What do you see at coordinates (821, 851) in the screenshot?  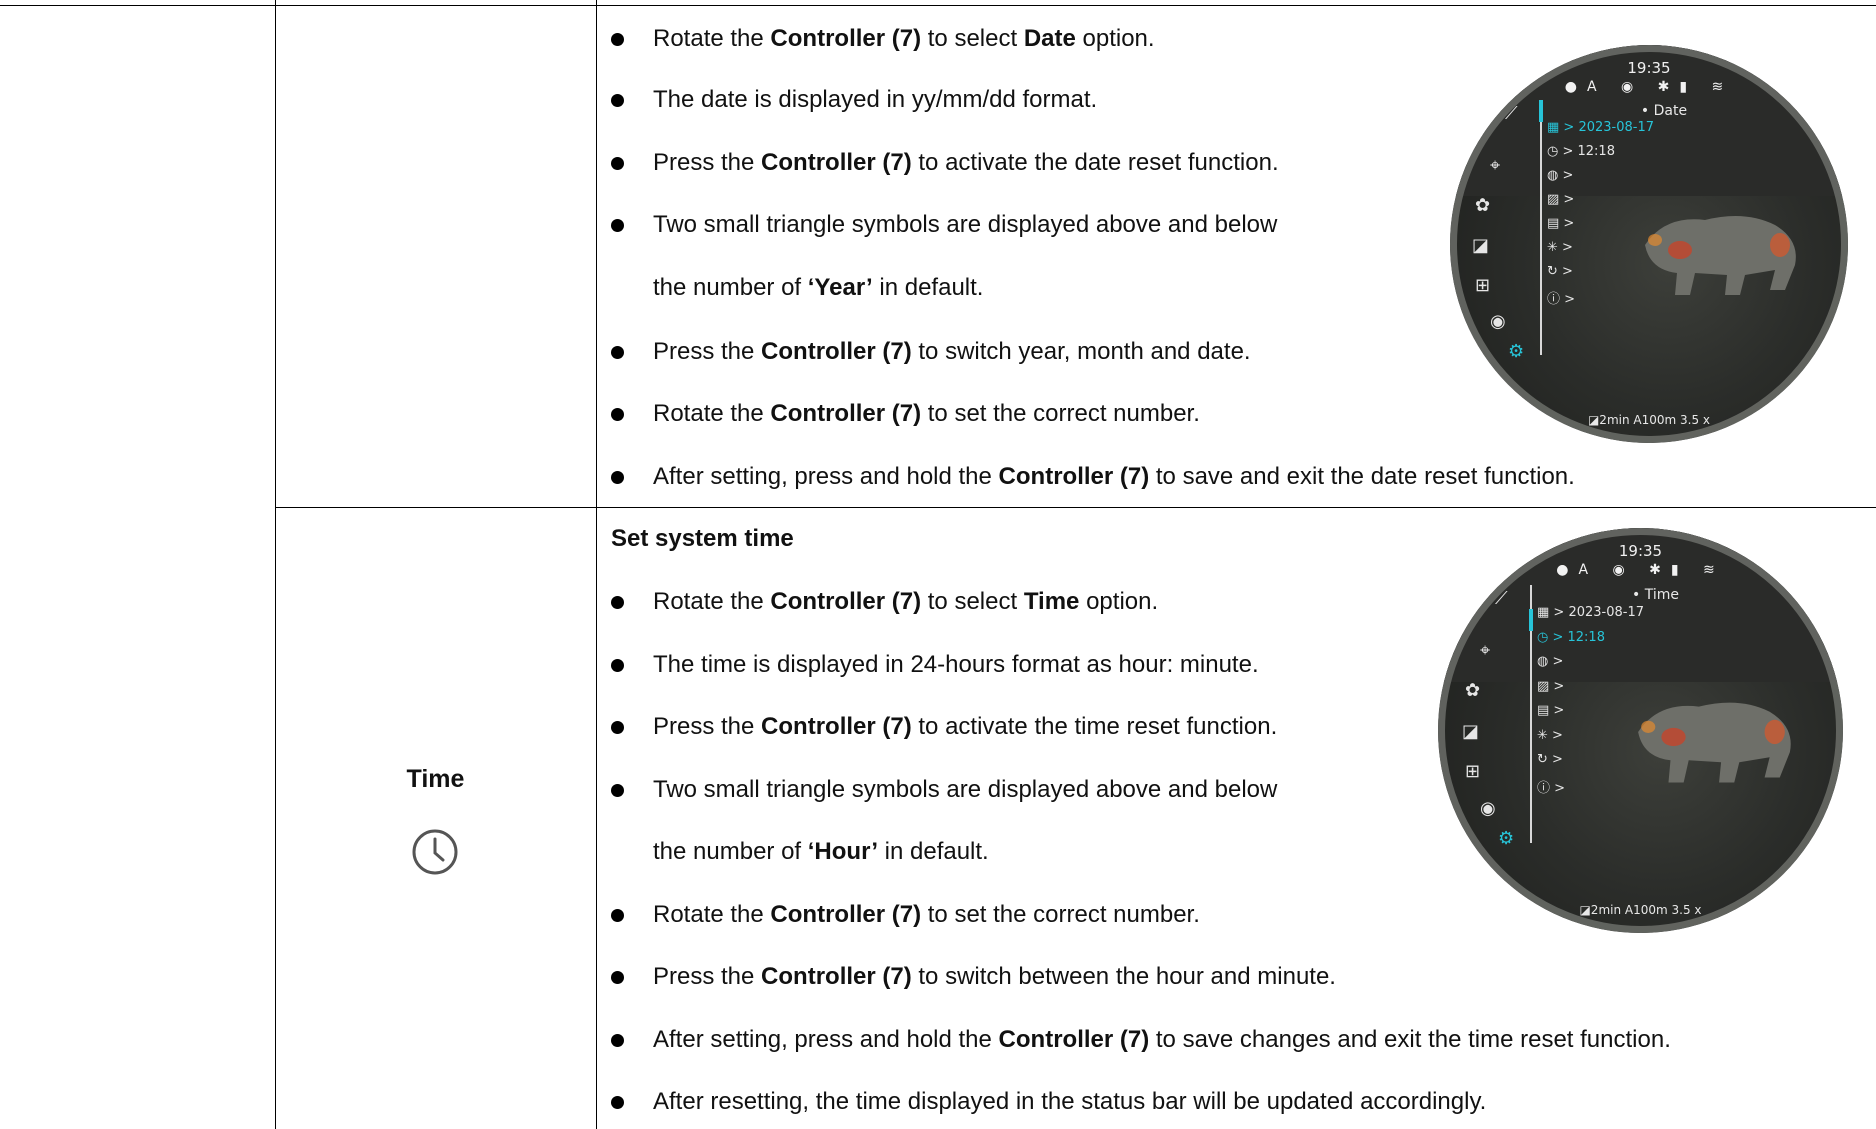 I see `bullet-continuation: the number of ‘Hour’ in default.` at bounding box center [821, 851].